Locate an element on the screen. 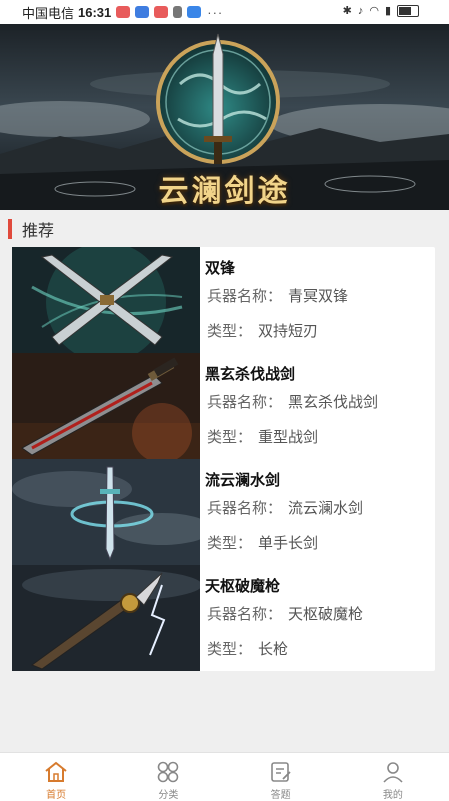  weapon-item-tianshu: 天枢破魔枪 兵器名称： 天枢破魔枪 类型： 长枪 is located at coordinates (223, 618).